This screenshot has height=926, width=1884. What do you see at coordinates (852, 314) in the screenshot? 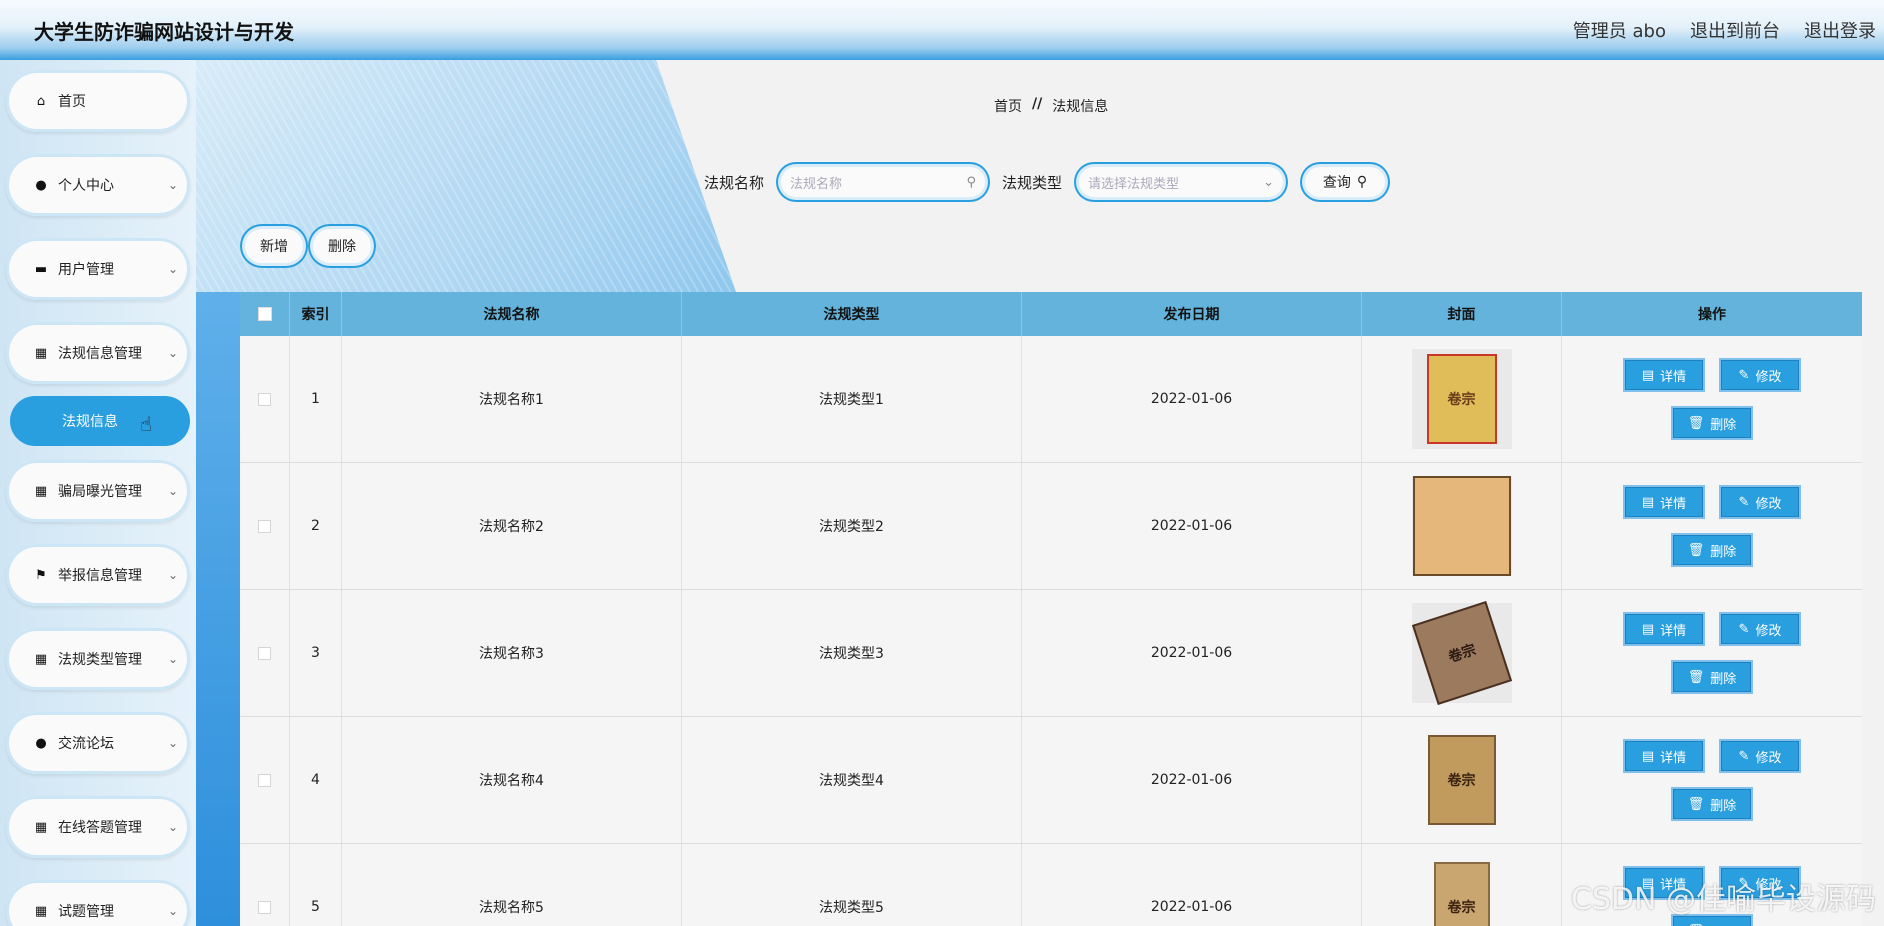
I see `col-header-type: 法规类型` at bounding box center [852, 314].